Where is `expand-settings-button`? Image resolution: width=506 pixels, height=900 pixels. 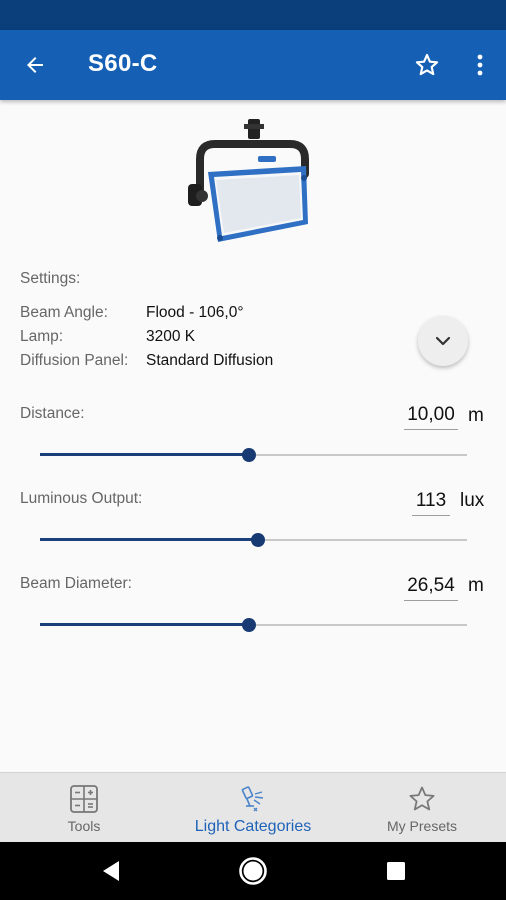 expand-settings-button is located at coordinates (443, 341).